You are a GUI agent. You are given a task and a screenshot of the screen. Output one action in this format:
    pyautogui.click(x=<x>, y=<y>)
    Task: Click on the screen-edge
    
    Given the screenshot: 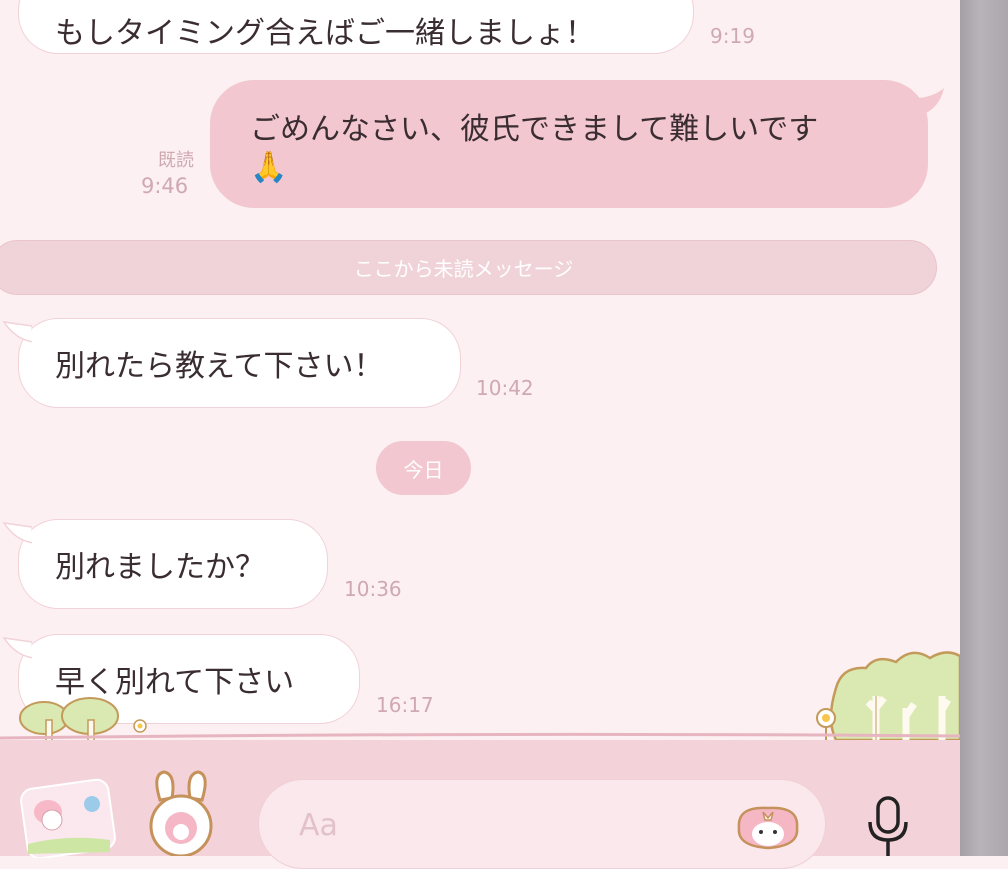 What is the action you would take?
    pyautogui.click(x=984, y=428)
    